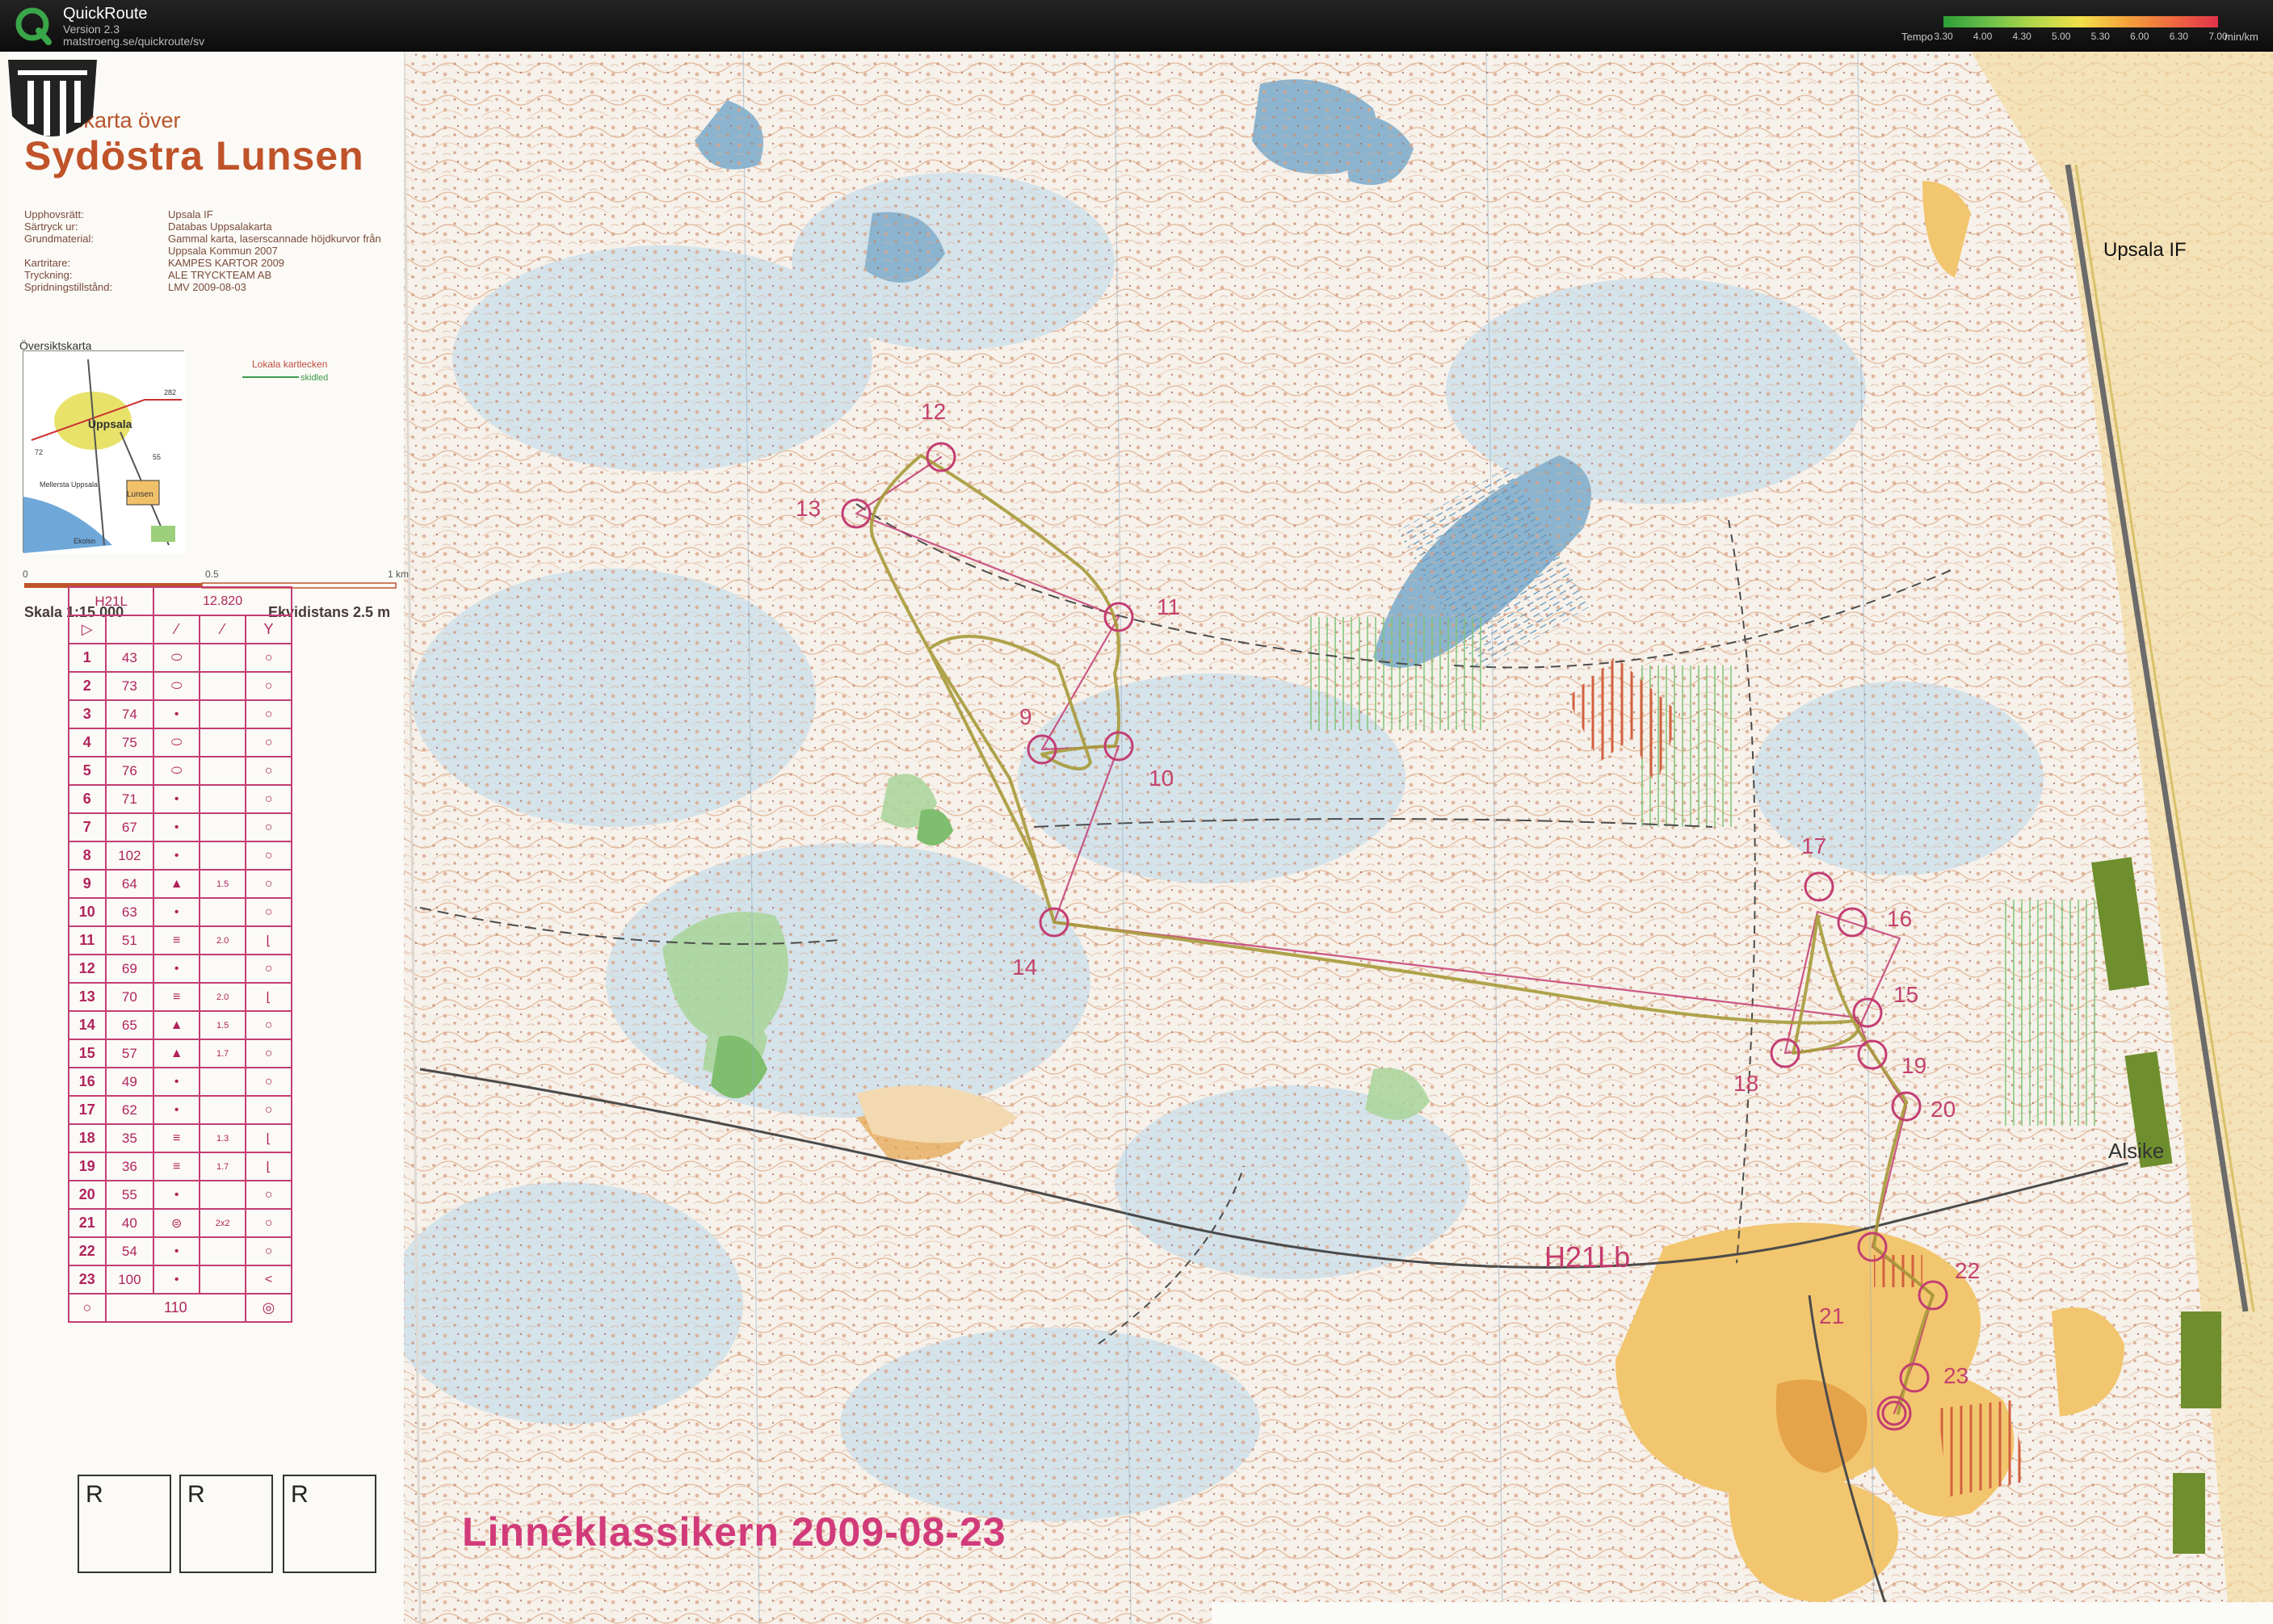 The image size is (2273, 1624). Describe the element at coordinates (2241, 37) in the screenshot. I see `tempo-unit: min/km` at that location.